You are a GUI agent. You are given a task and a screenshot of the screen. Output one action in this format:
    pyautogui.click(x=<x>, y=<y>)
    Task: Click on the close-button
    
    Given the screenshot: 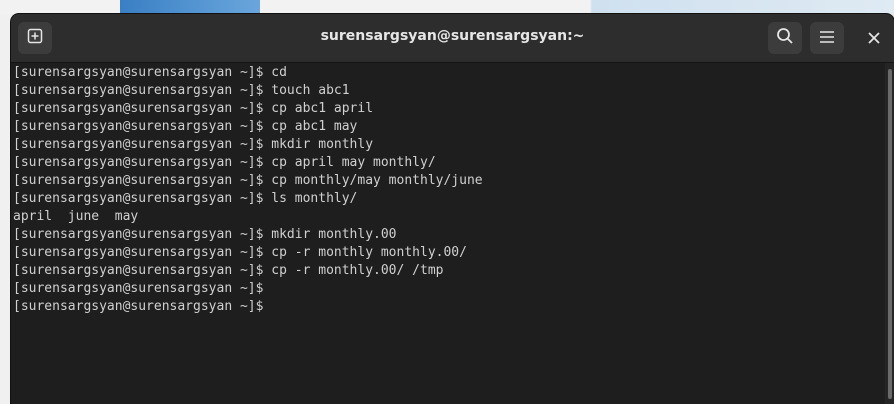 What is the action you would take?
    pyautogui.click(x=874, y=38)
    